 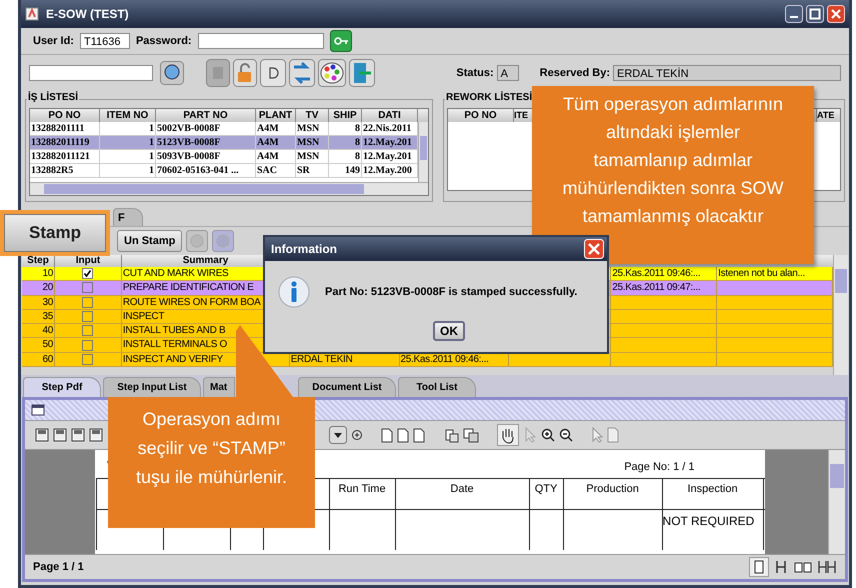 What do you see at coordinates (53, 97) in the screenshot?
I see `panel-title: İŞ LİSTESİ` at bounding box center [53, 97].